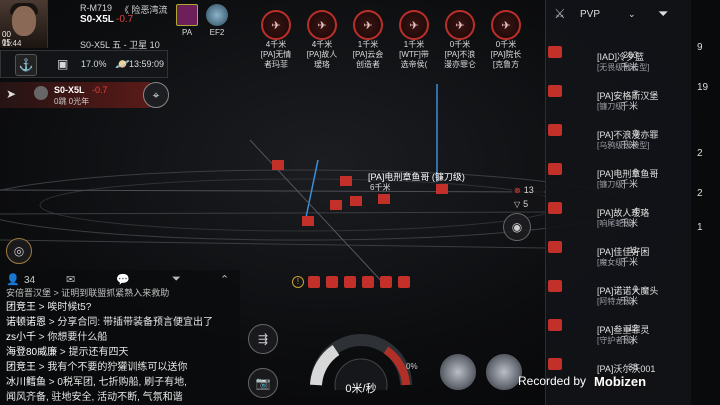  What do you see at coordinates (13, 279) in the screenshot?
I see `people-icon: 👤` at bounding box center [13, 279].